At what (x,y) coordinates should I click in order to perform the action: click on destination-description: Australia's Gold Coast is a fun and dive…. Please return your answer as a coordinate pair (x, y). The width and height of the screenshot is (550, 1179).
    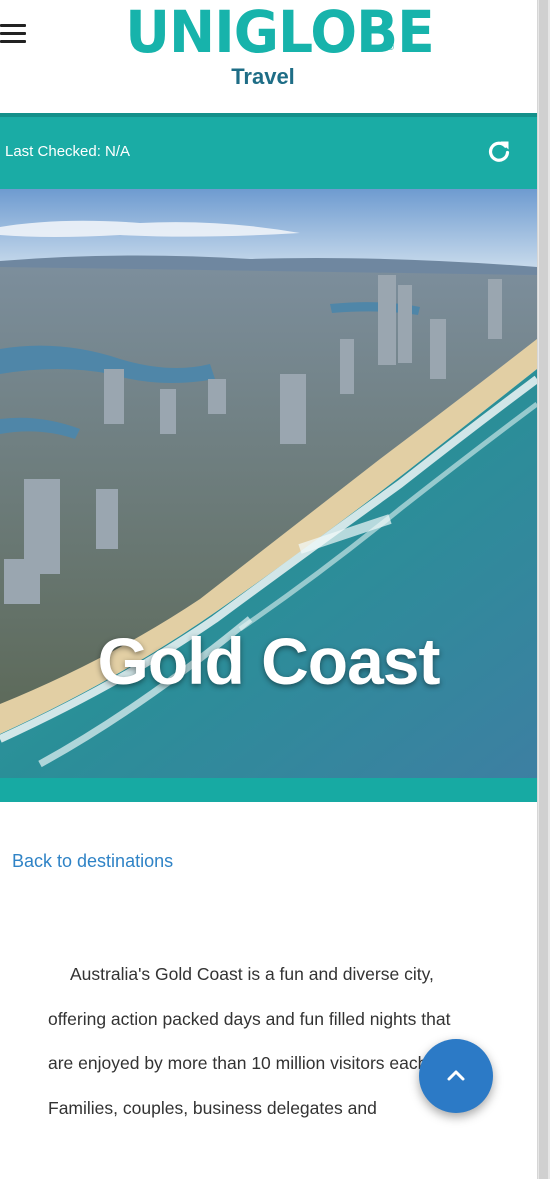
    Looking at the image, I should click on (259, 1041).